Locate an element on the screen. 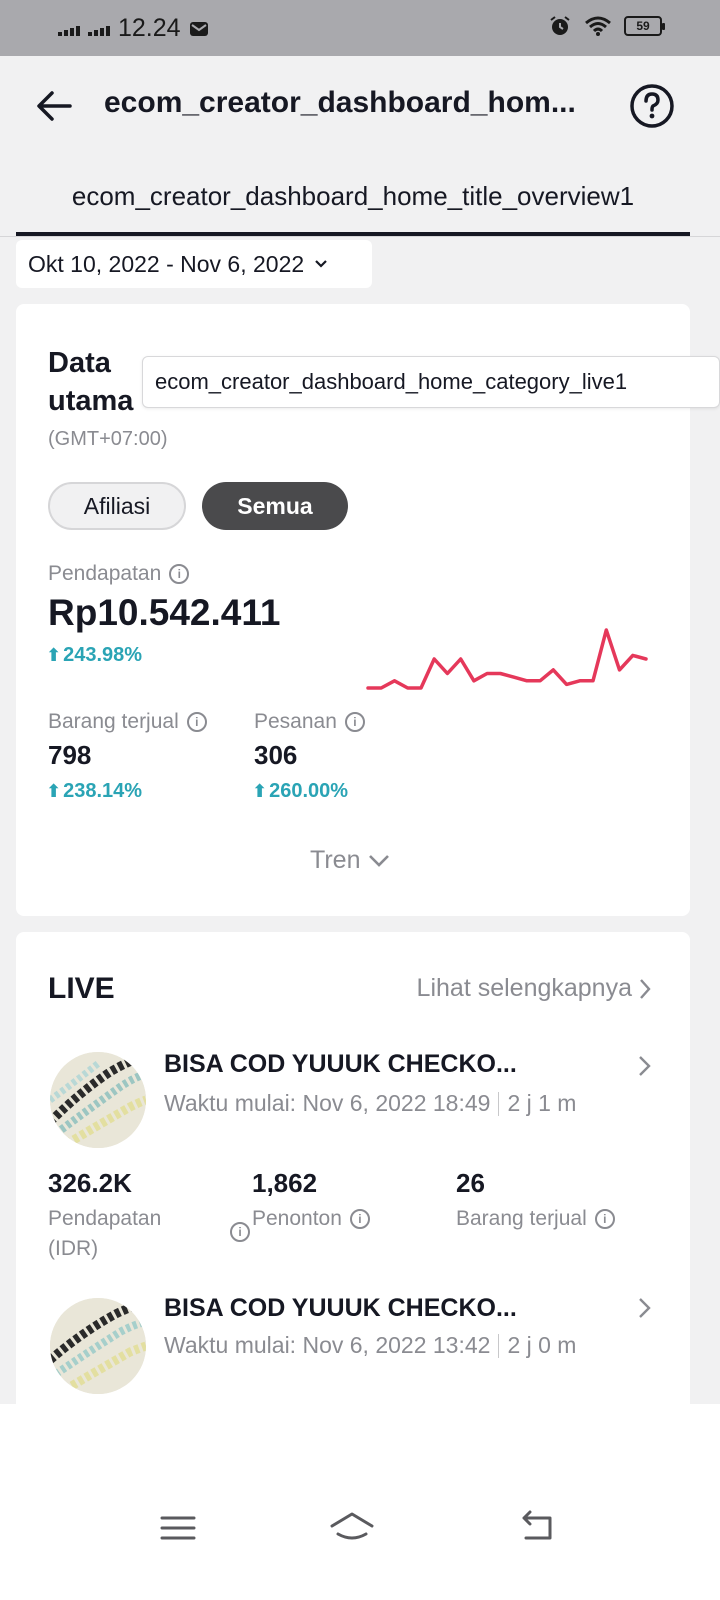 The width and height of the screenshot is (720, 1600). stream-start-time: Waktu mulai: Nov 6, 2022 18:49 is located at coordinates (327, 1103).